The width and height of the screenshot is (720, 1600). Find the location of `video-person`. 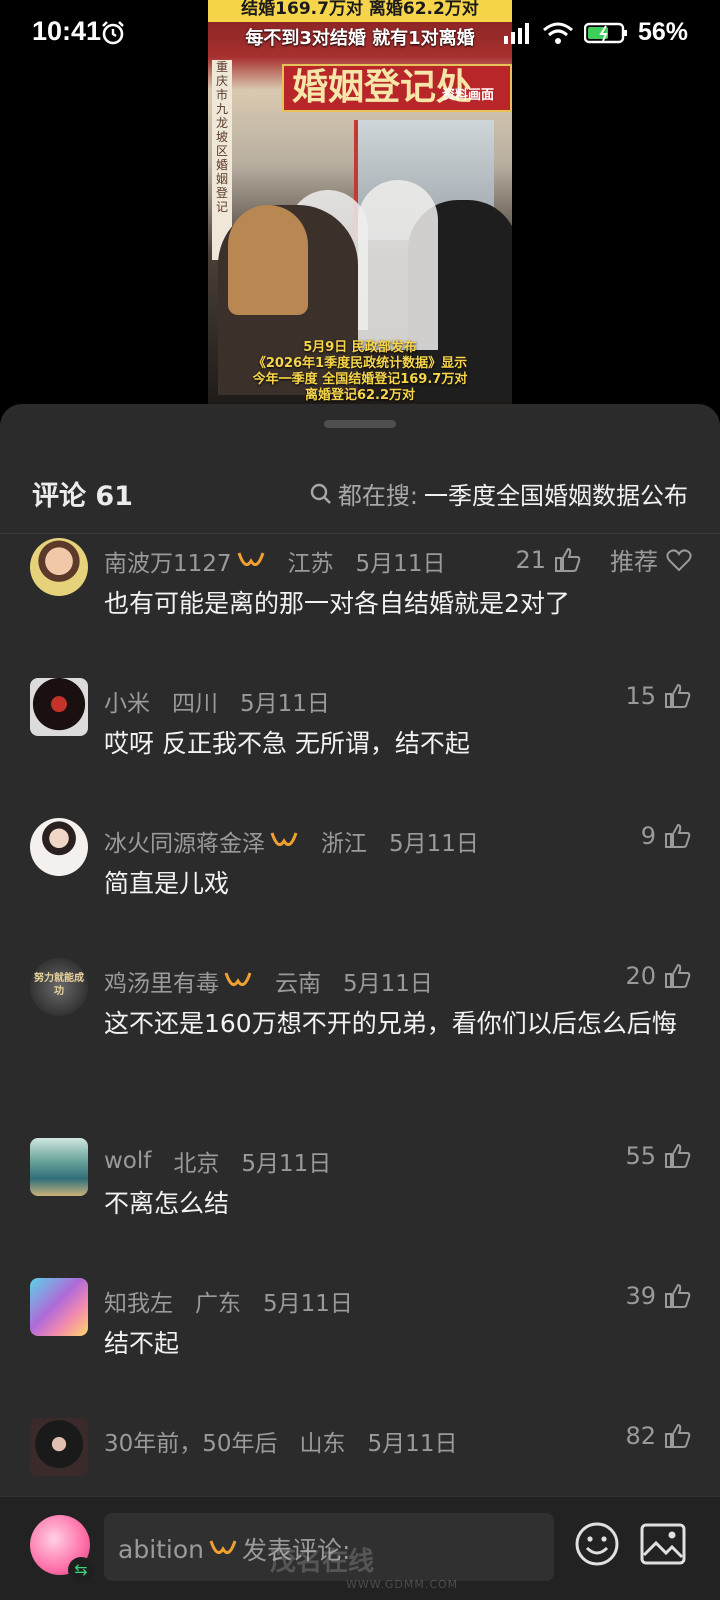

video-person is located at coordinates (268, 260).